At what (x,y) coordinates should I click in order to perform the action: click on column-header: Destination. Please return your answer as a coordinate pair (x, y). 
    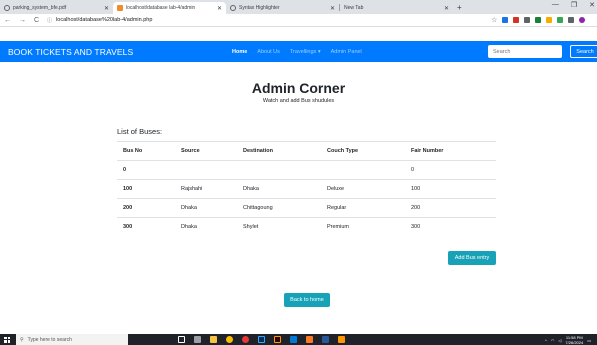
    Looking at the image, I should click on (279, 151).